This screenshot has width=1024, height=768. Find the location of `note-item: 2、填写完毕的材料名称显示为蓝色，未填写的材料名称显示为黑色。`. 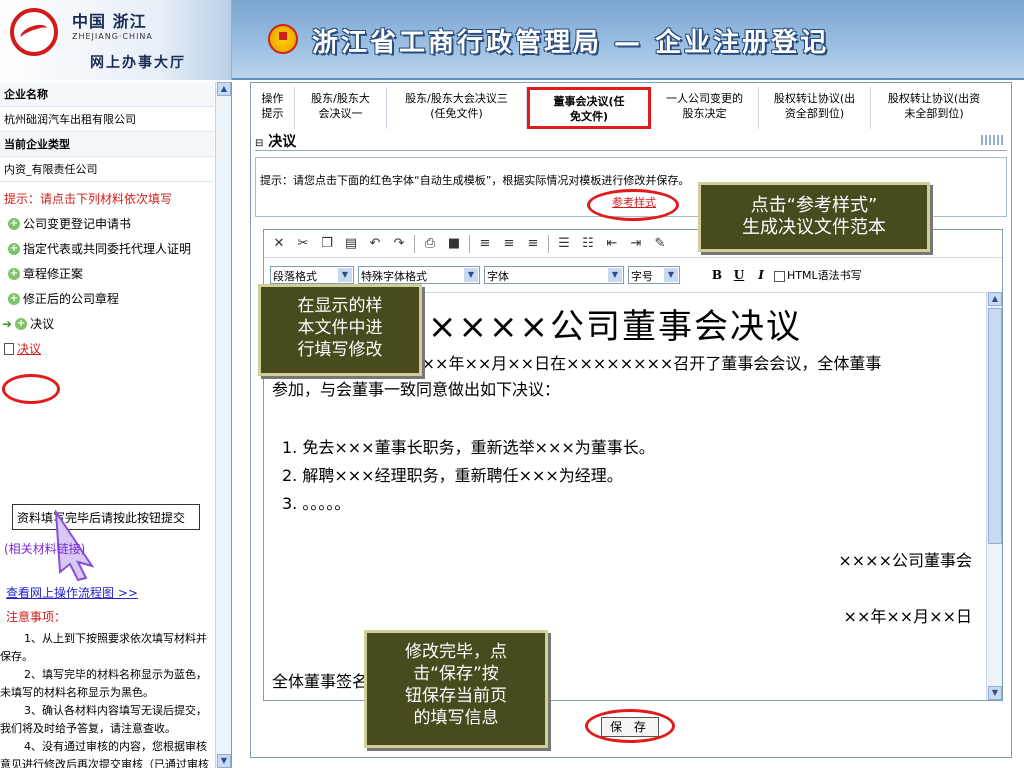

note-item: 2、填写完毕的材料名称显示为蓝色，未填写的材料名称显示为黑色。 is located at coordinates (103, 683).